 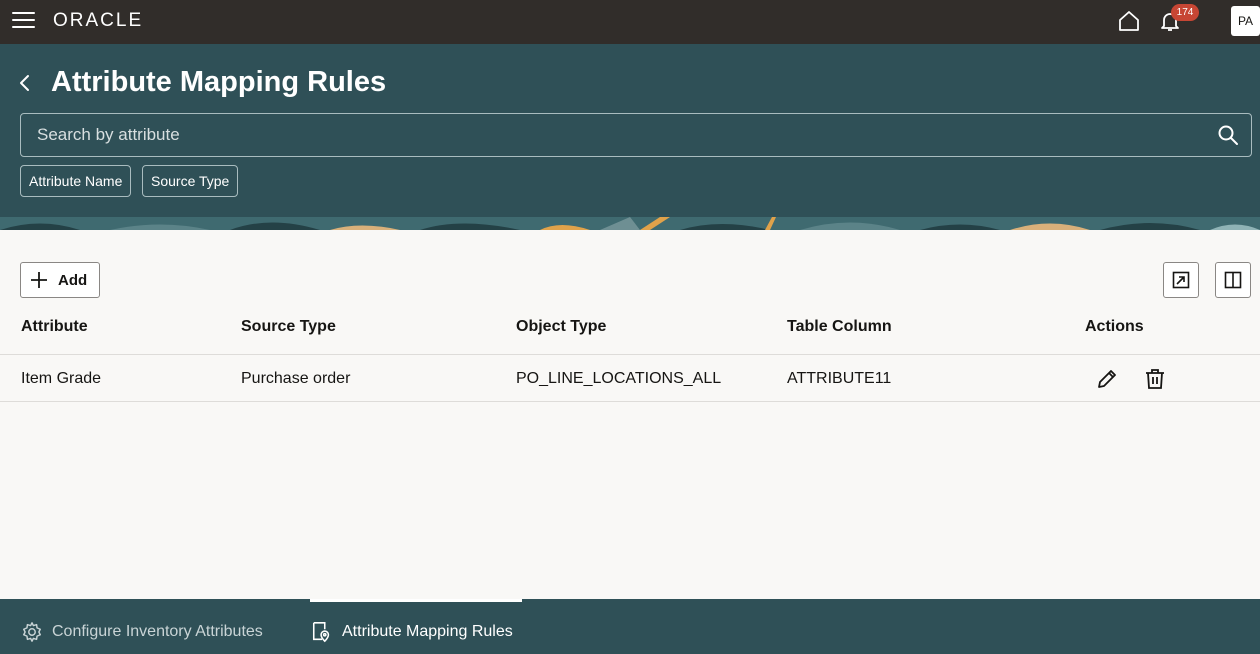 What do you see at coordinates (98, 20) in the screenshot?
I see `oracle-logo: ORACLE` at bounding box center [98, 20].